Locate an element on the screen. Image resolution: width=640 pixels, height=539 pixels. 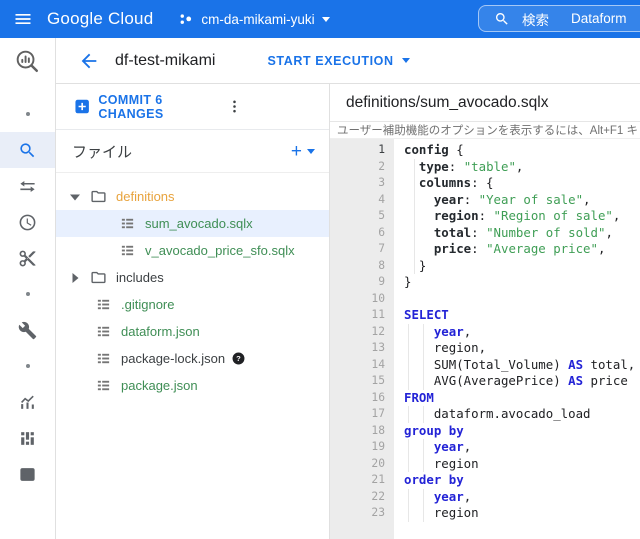
left-nav-rail is located at coordinates (28, 288).